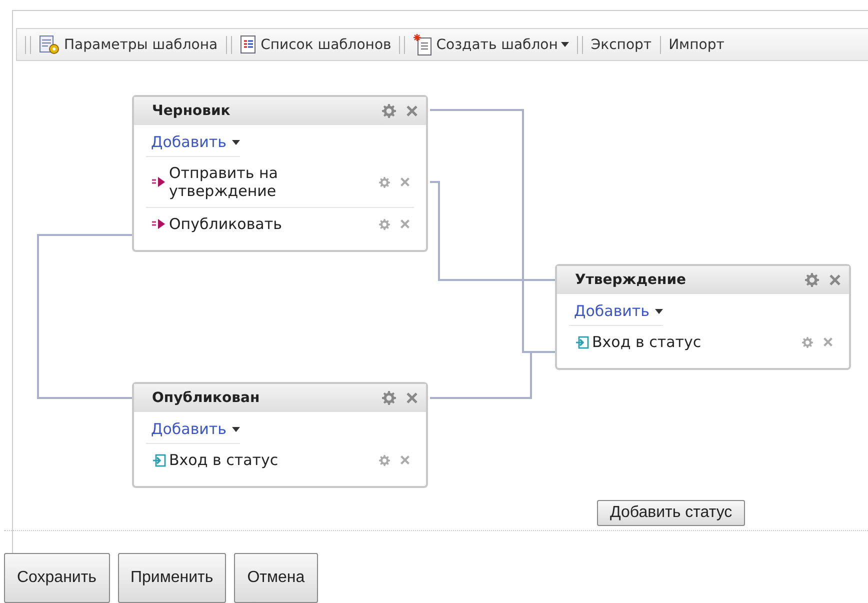 The image size is (868, 603). What do you see at coordinates (316, 44) in the screenshot?
I see `toolbar-button: Список шаблонов` at bounding box center [316, 44].